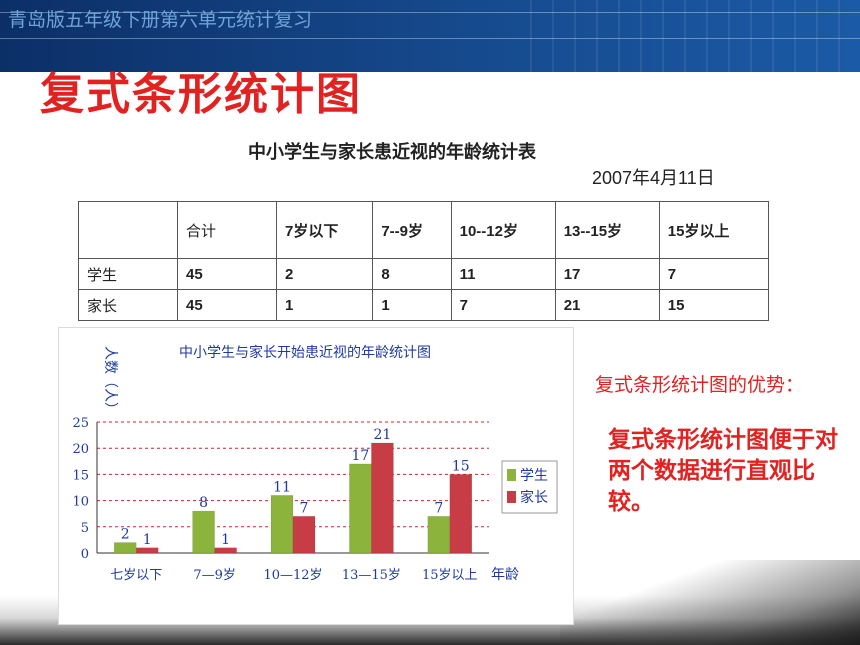 This screenshot has width=860, height=645. What do you see at coordinates (324, 274) in the screenshot?
I see `table-cell: 2` at bounding box center [324, 274].